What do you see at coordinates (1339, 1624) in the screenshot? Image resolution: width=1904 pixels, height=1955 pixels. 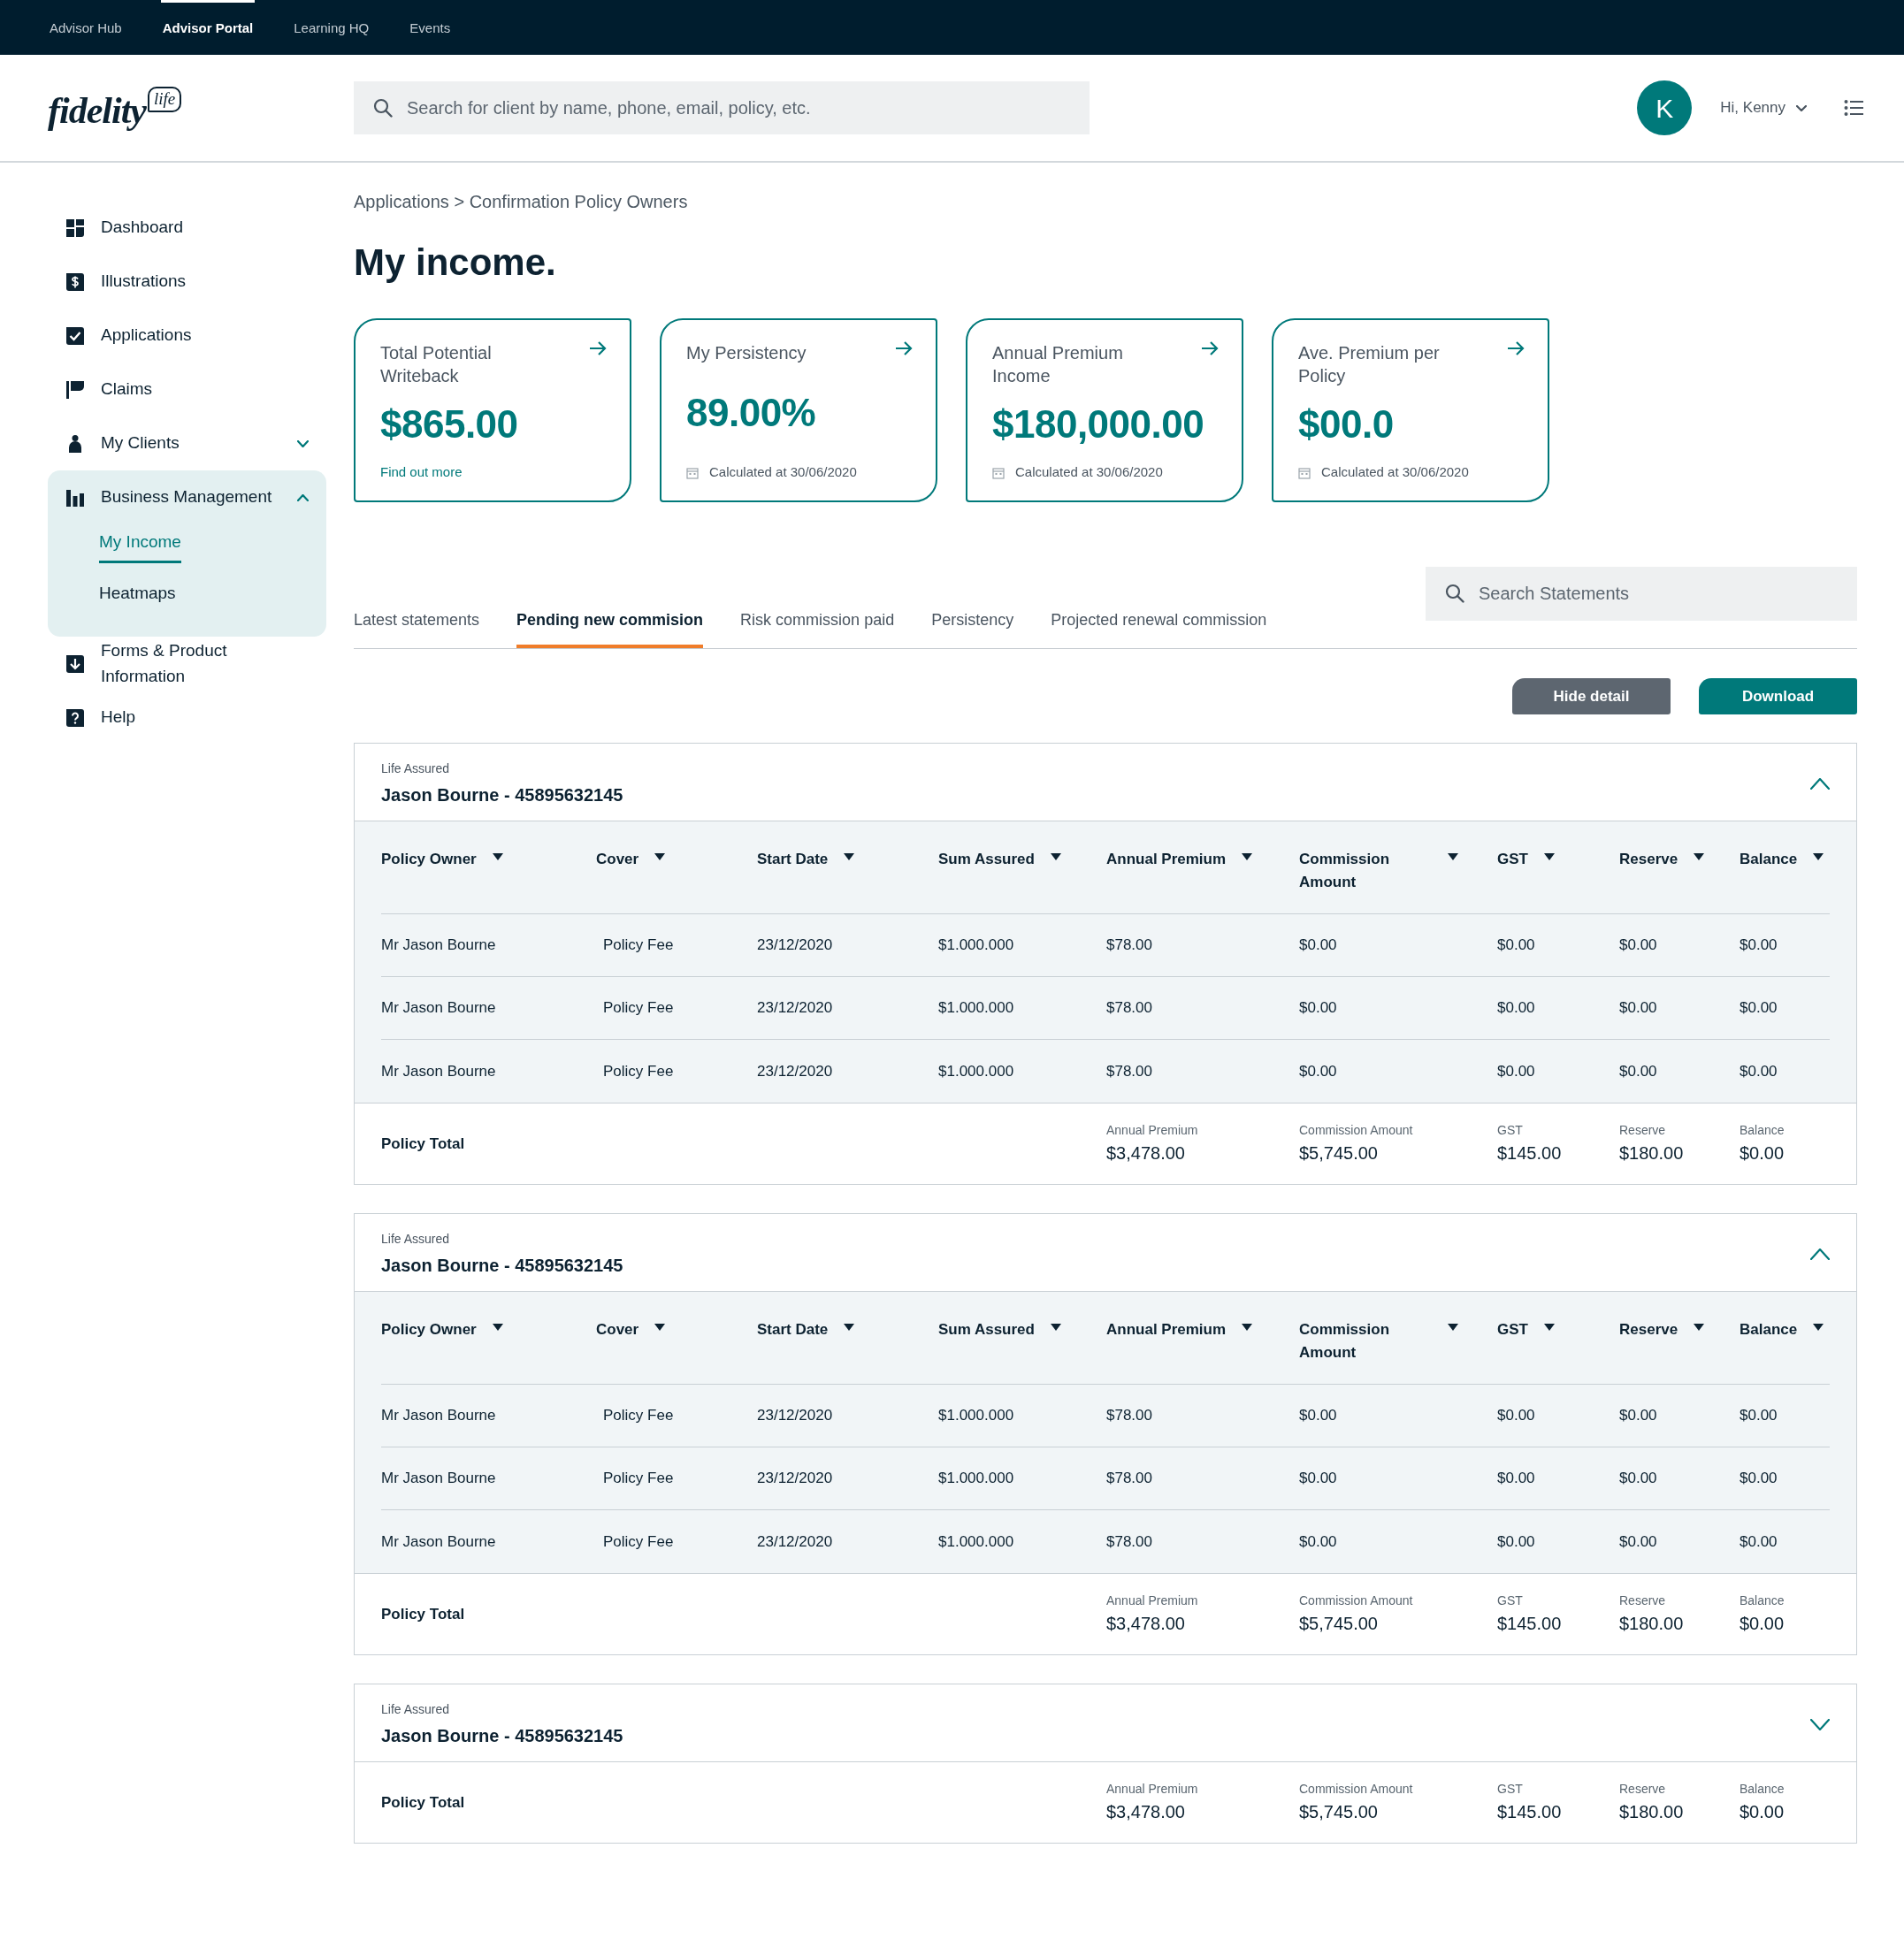 I see `total-value: $5,745.00` at bounding box center [1339, 1624].